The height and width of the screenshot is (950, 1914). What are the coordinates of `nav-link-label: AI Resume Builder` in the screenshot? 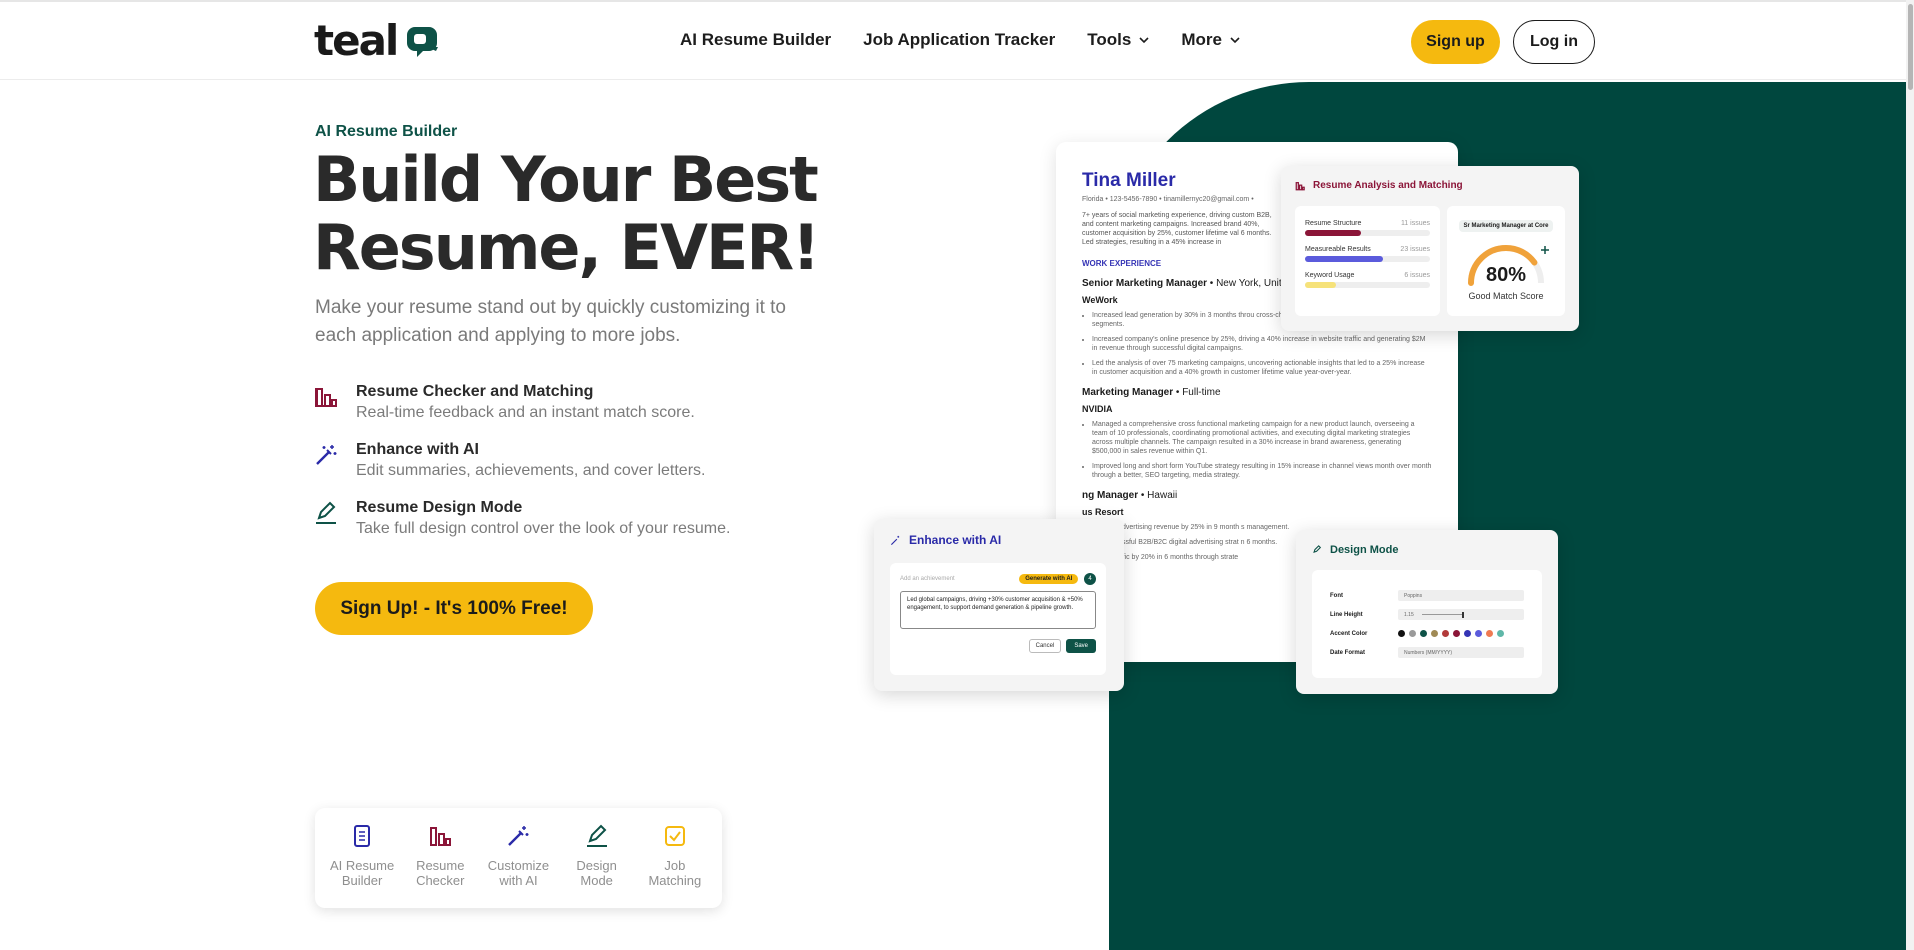 It's located at (756, 39).